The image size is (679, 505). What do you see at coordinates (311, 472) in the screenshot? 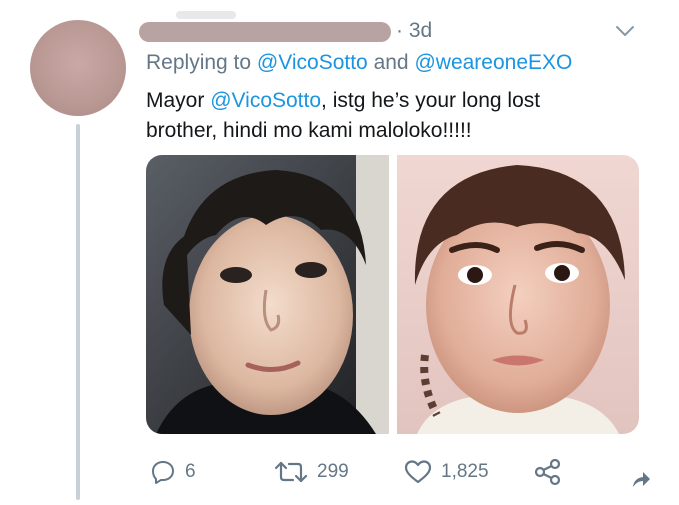
I see `retweet-button: 299` at bounding box center [311, 472].